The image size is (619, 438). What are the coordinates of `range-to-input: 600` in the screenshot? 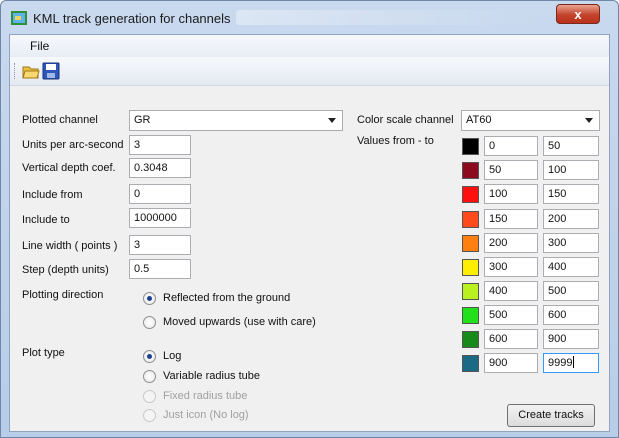 It's located at (571, 315).